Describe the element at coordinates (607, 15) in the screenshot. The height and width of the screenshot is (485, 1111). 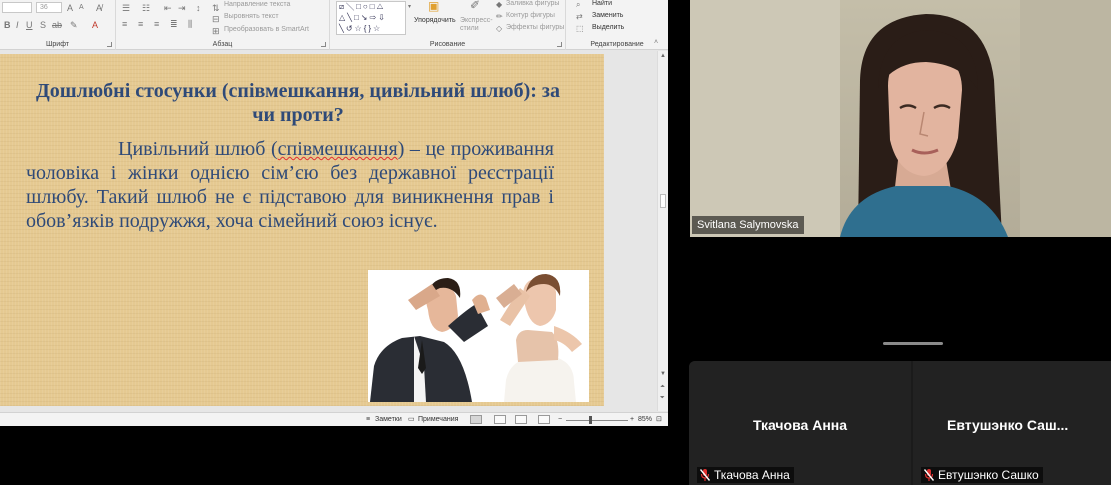
I see `replace-button: Заменить` at that location.